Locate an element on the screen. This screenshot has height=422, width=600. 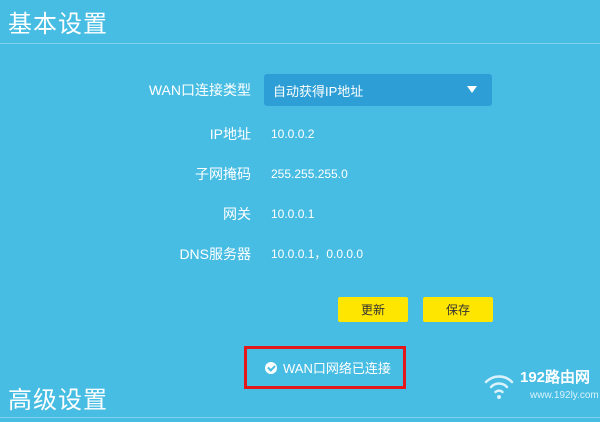
wan-status-highlight: WAN口网络已连接 is located at coordinates (325, 367).